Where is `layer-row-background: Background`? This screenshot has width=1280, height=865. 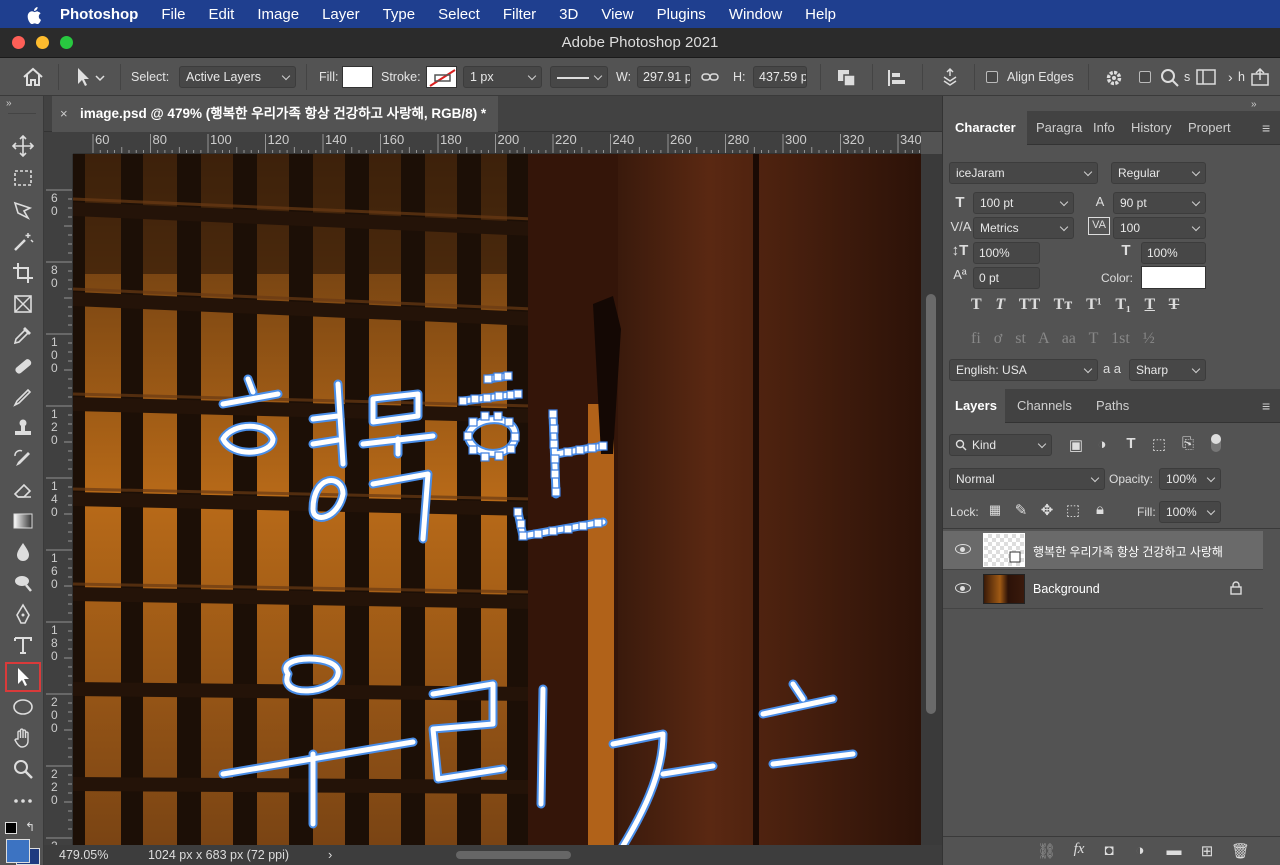 layer-row-background: Background is located at coordinates (1103, 589).